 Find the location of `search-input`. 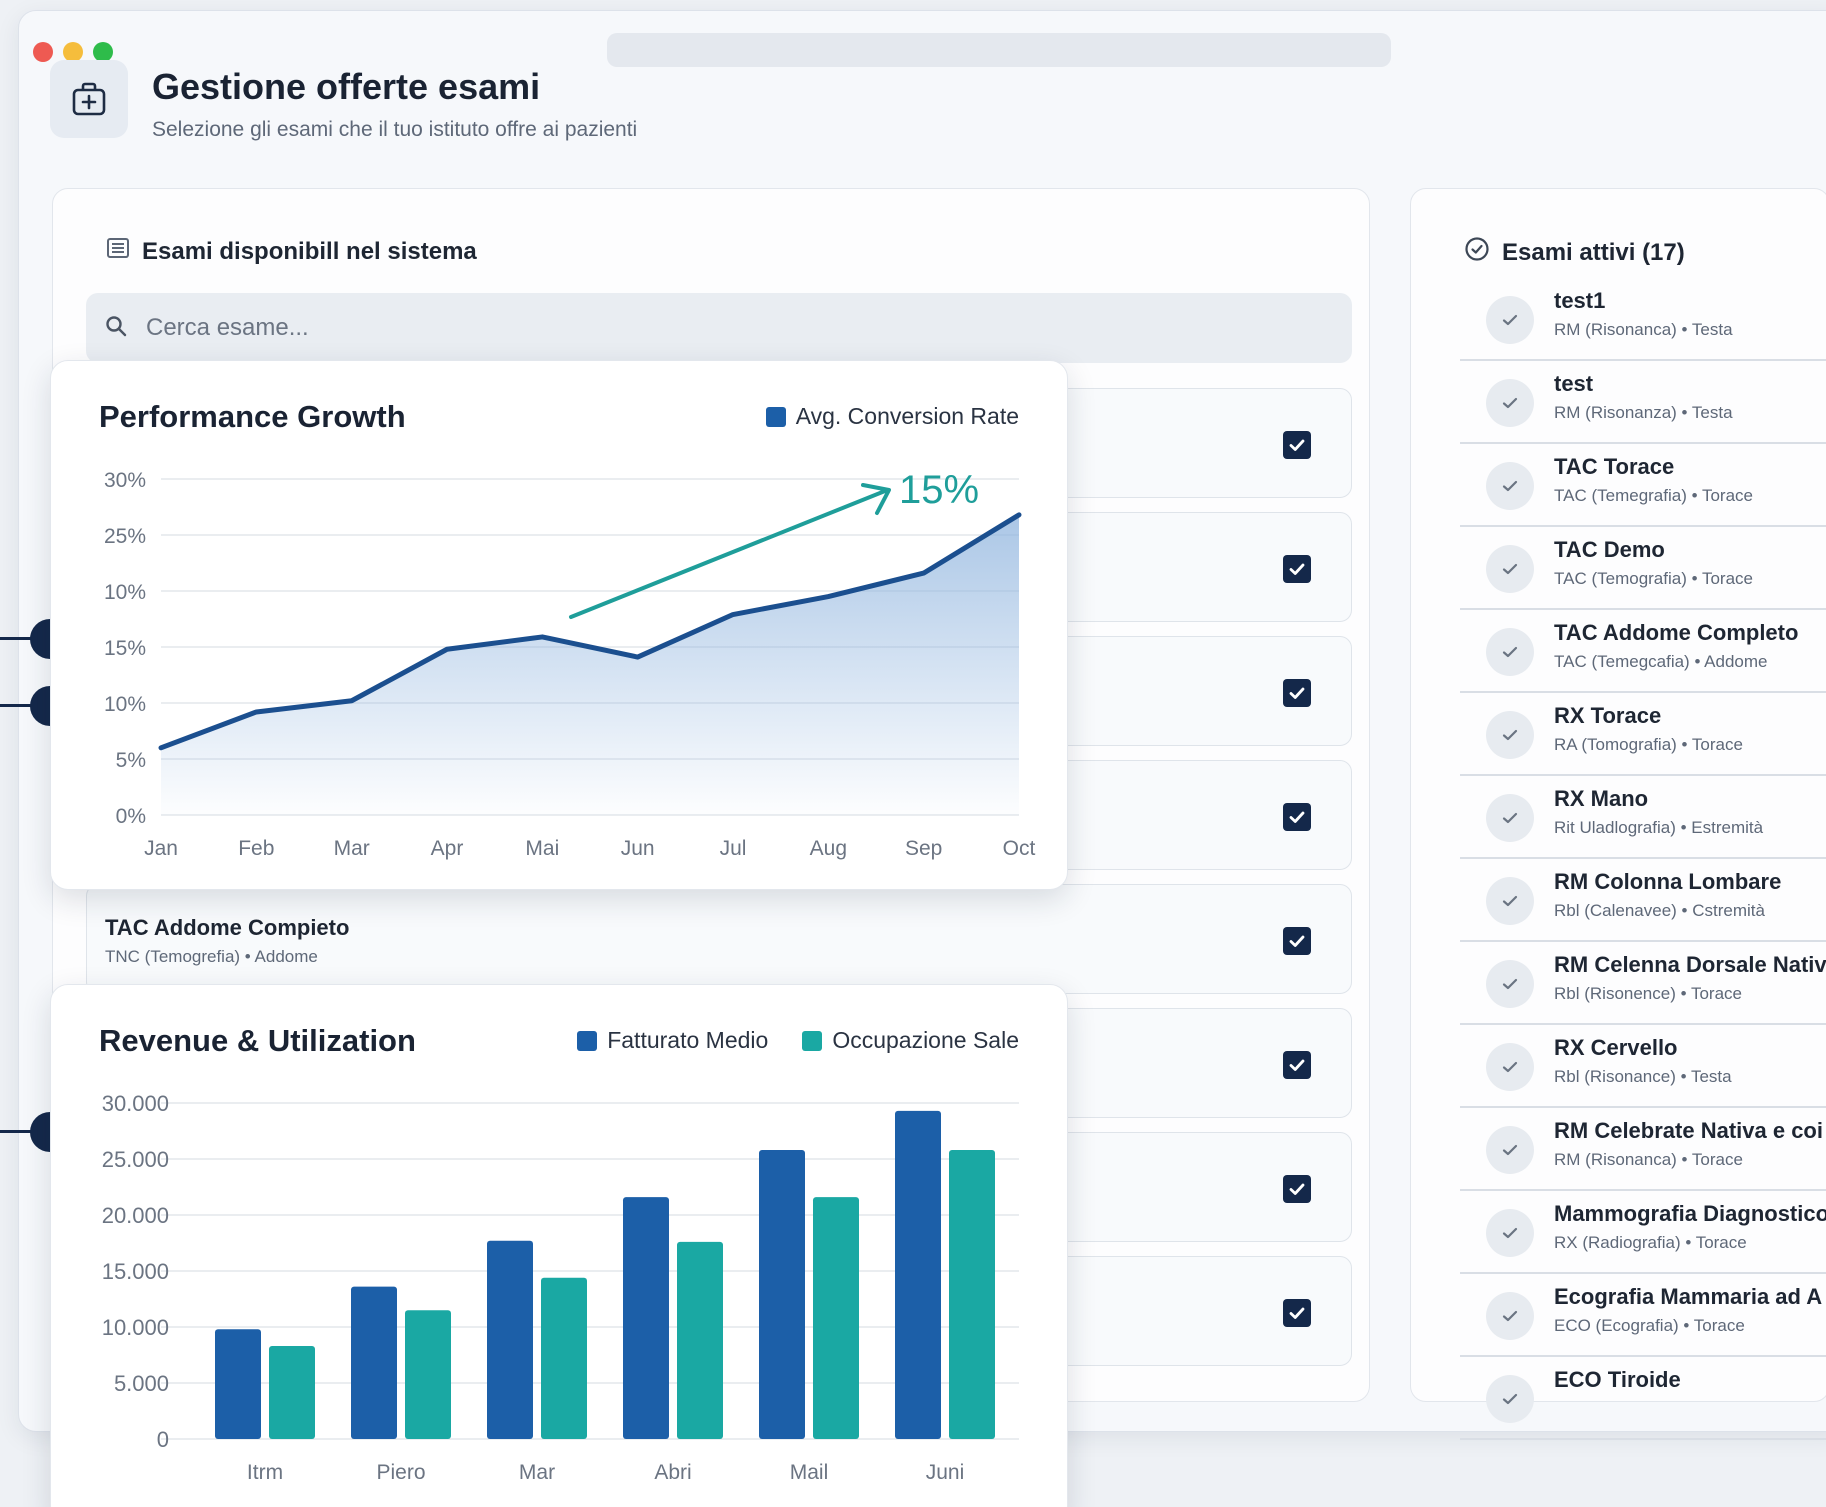

search-input is located at coordinates (696, 328).